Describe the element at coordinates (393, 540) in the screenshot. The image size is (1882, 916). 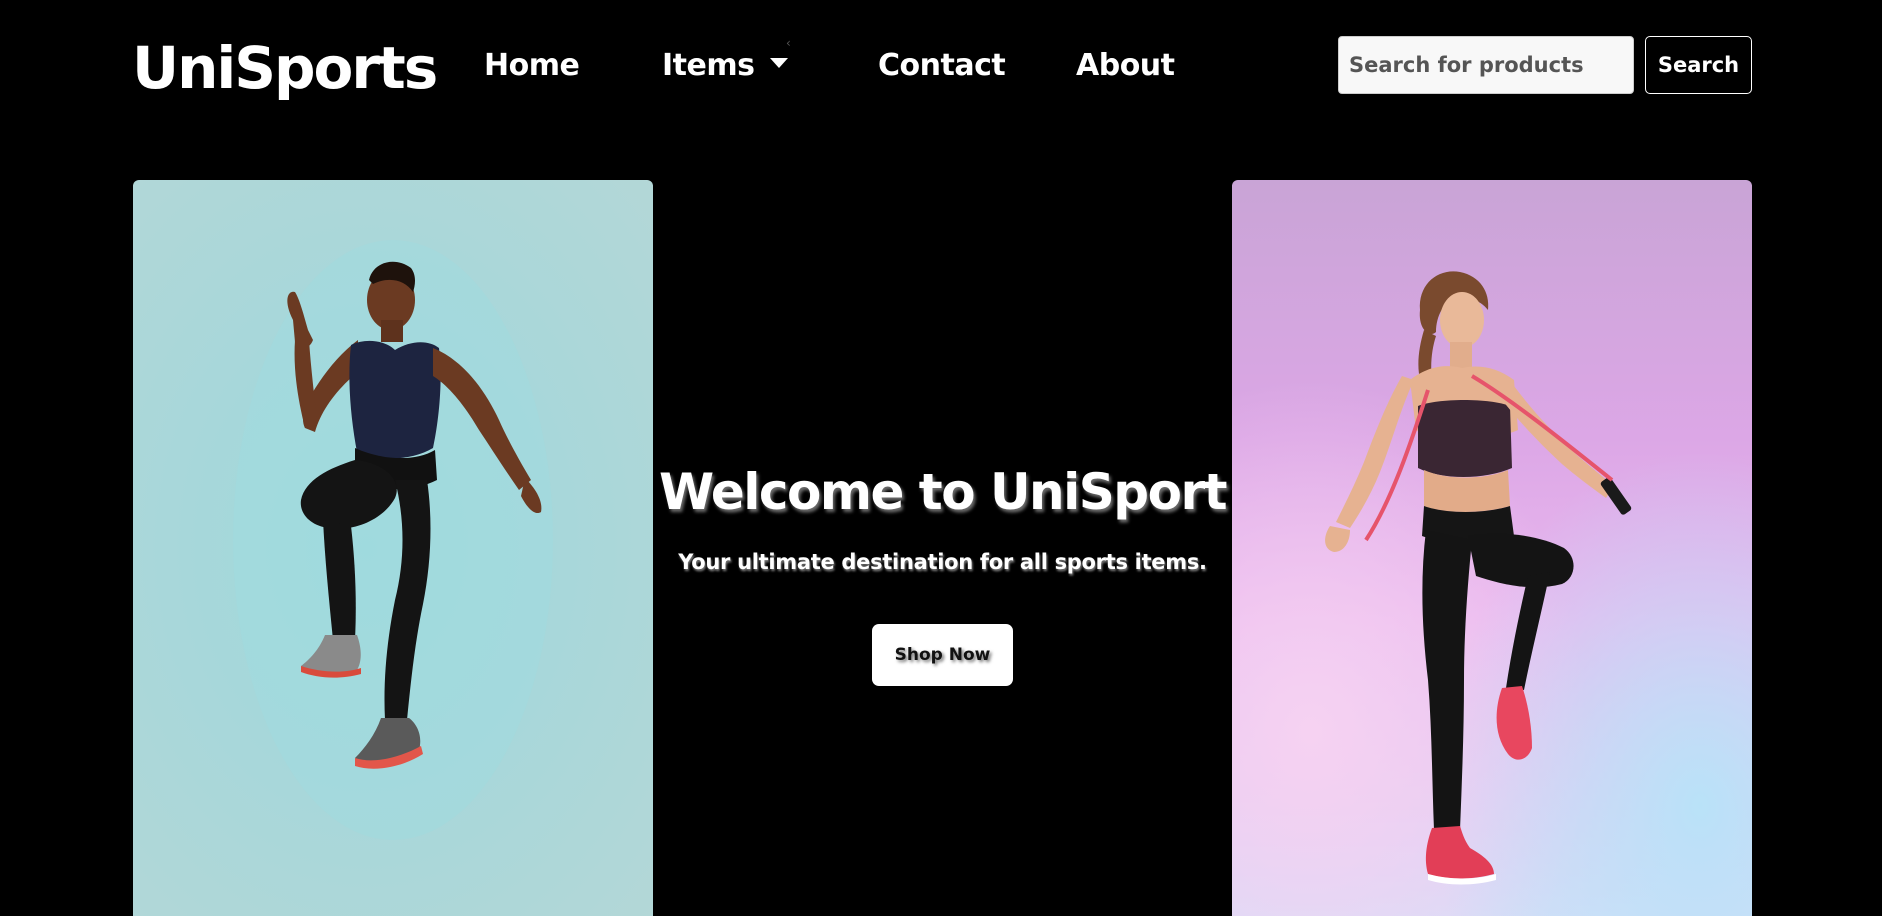
I see `man-jumping-illustration` at that location.